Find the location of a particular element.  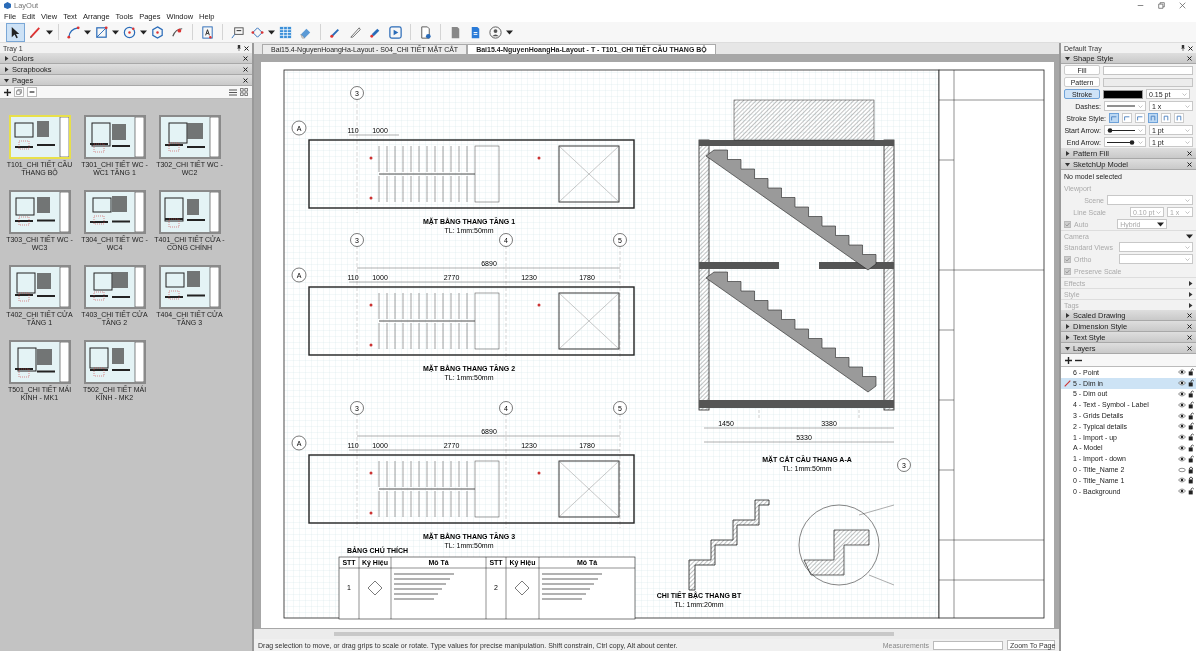

remove-page-button is located at coordinates (32, 92).